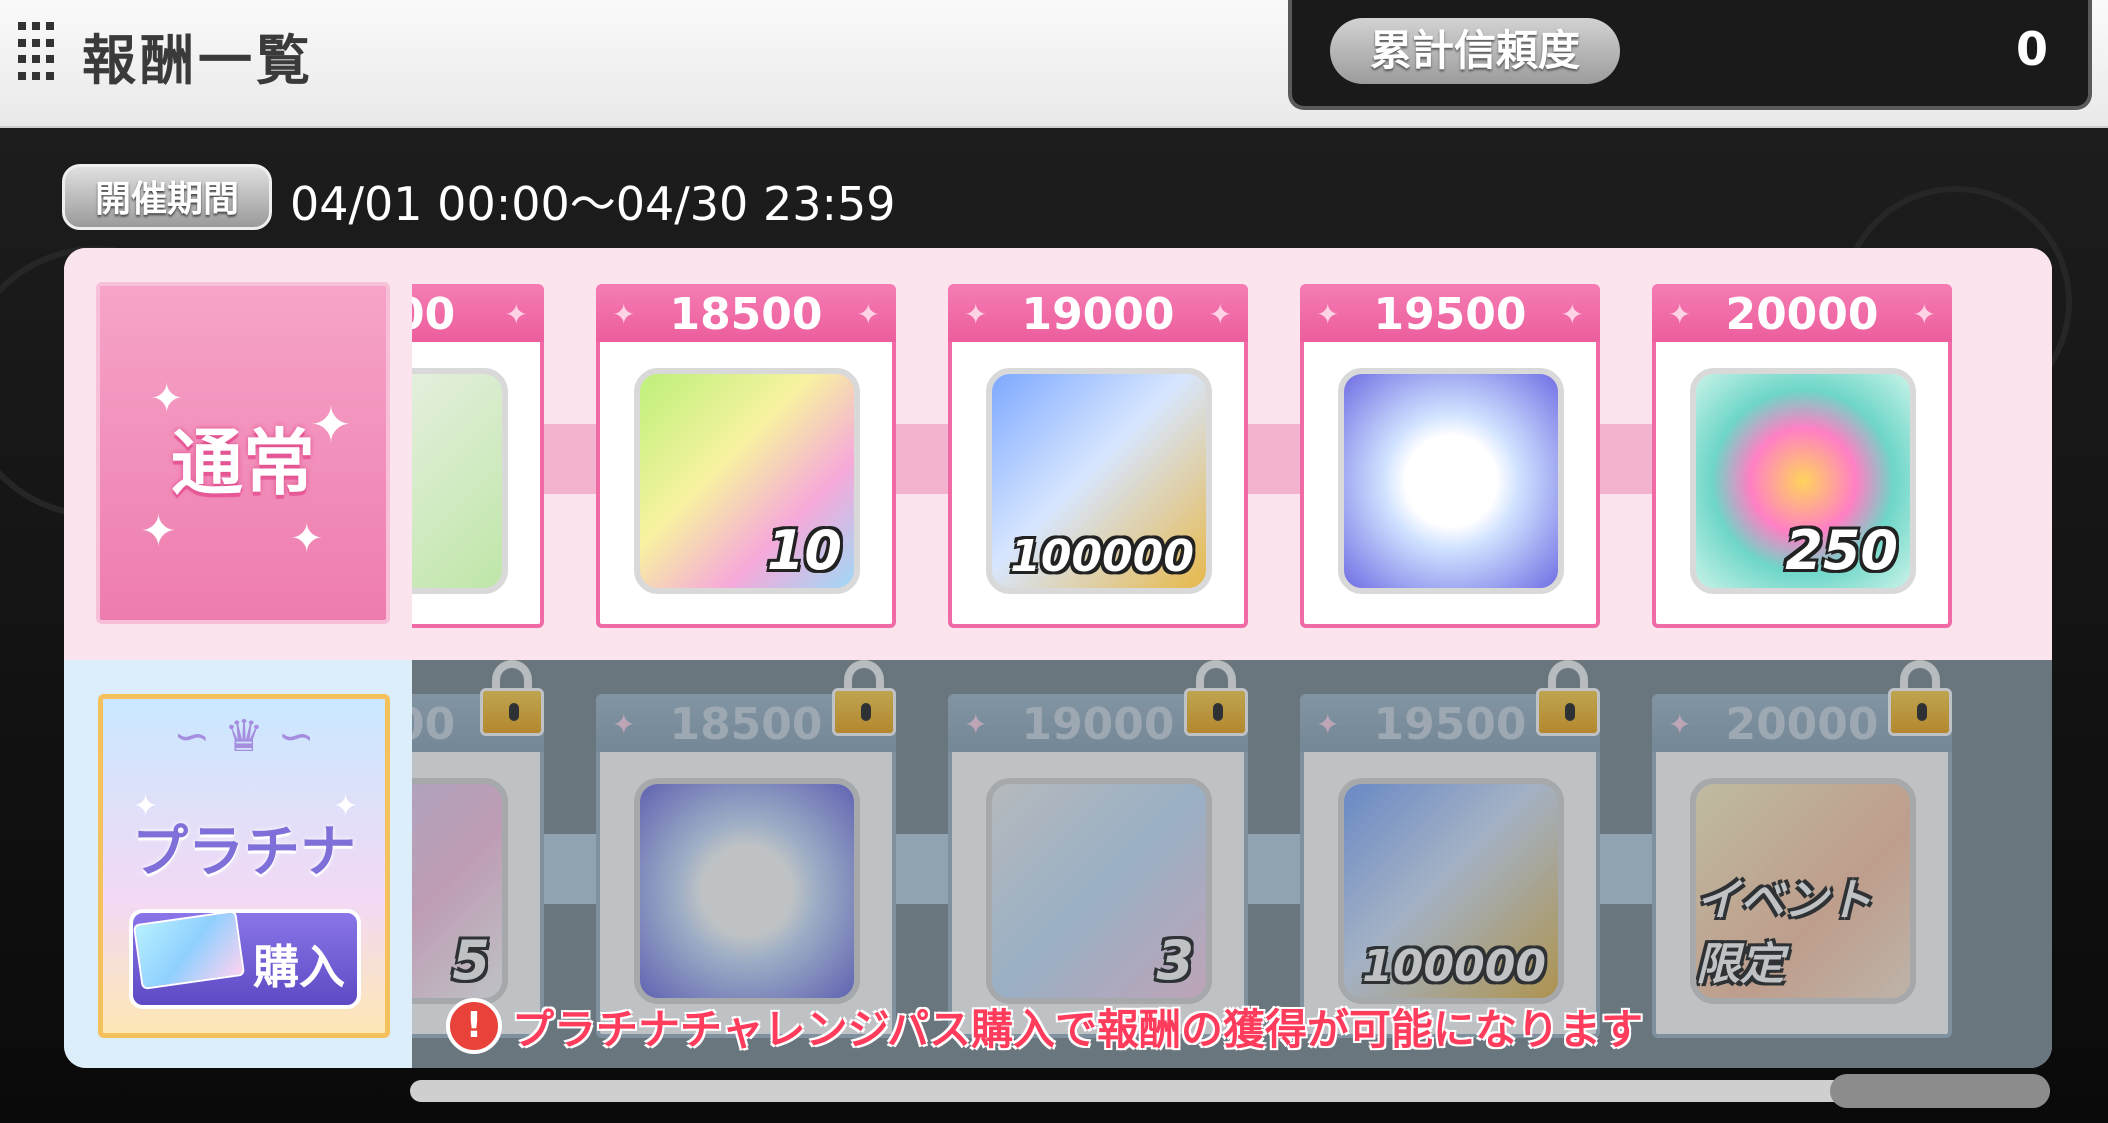 This screenshot has height=1123, width=2108. Describe the element at coordinates (460, 891) in the screenshot. I see `star-charm-icon: 5` at that location.